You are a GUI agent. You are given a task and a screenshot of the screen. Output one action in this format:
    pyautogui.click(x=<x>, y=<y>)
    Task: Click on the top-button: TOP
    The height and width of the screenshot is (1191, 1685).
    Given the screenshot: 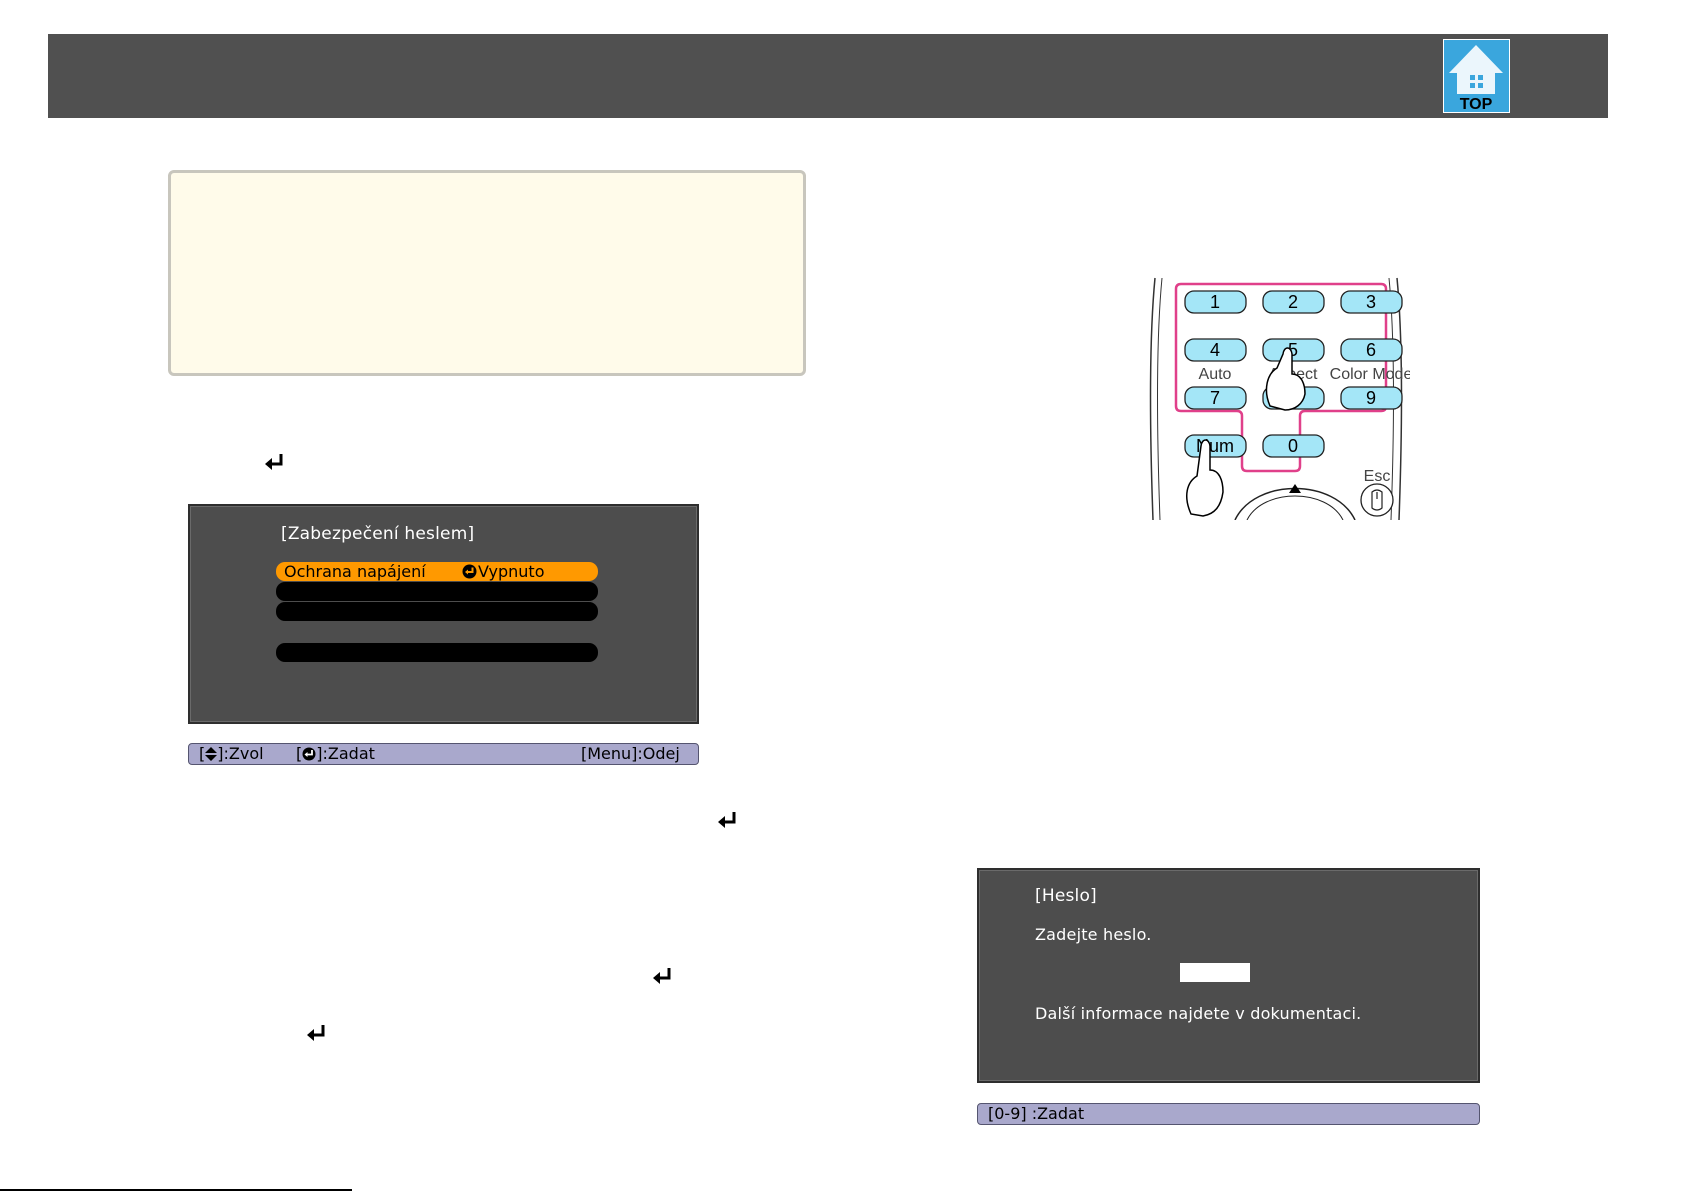 What is the action you would take?
    pyautogui.click(x=1476, y=76)
    